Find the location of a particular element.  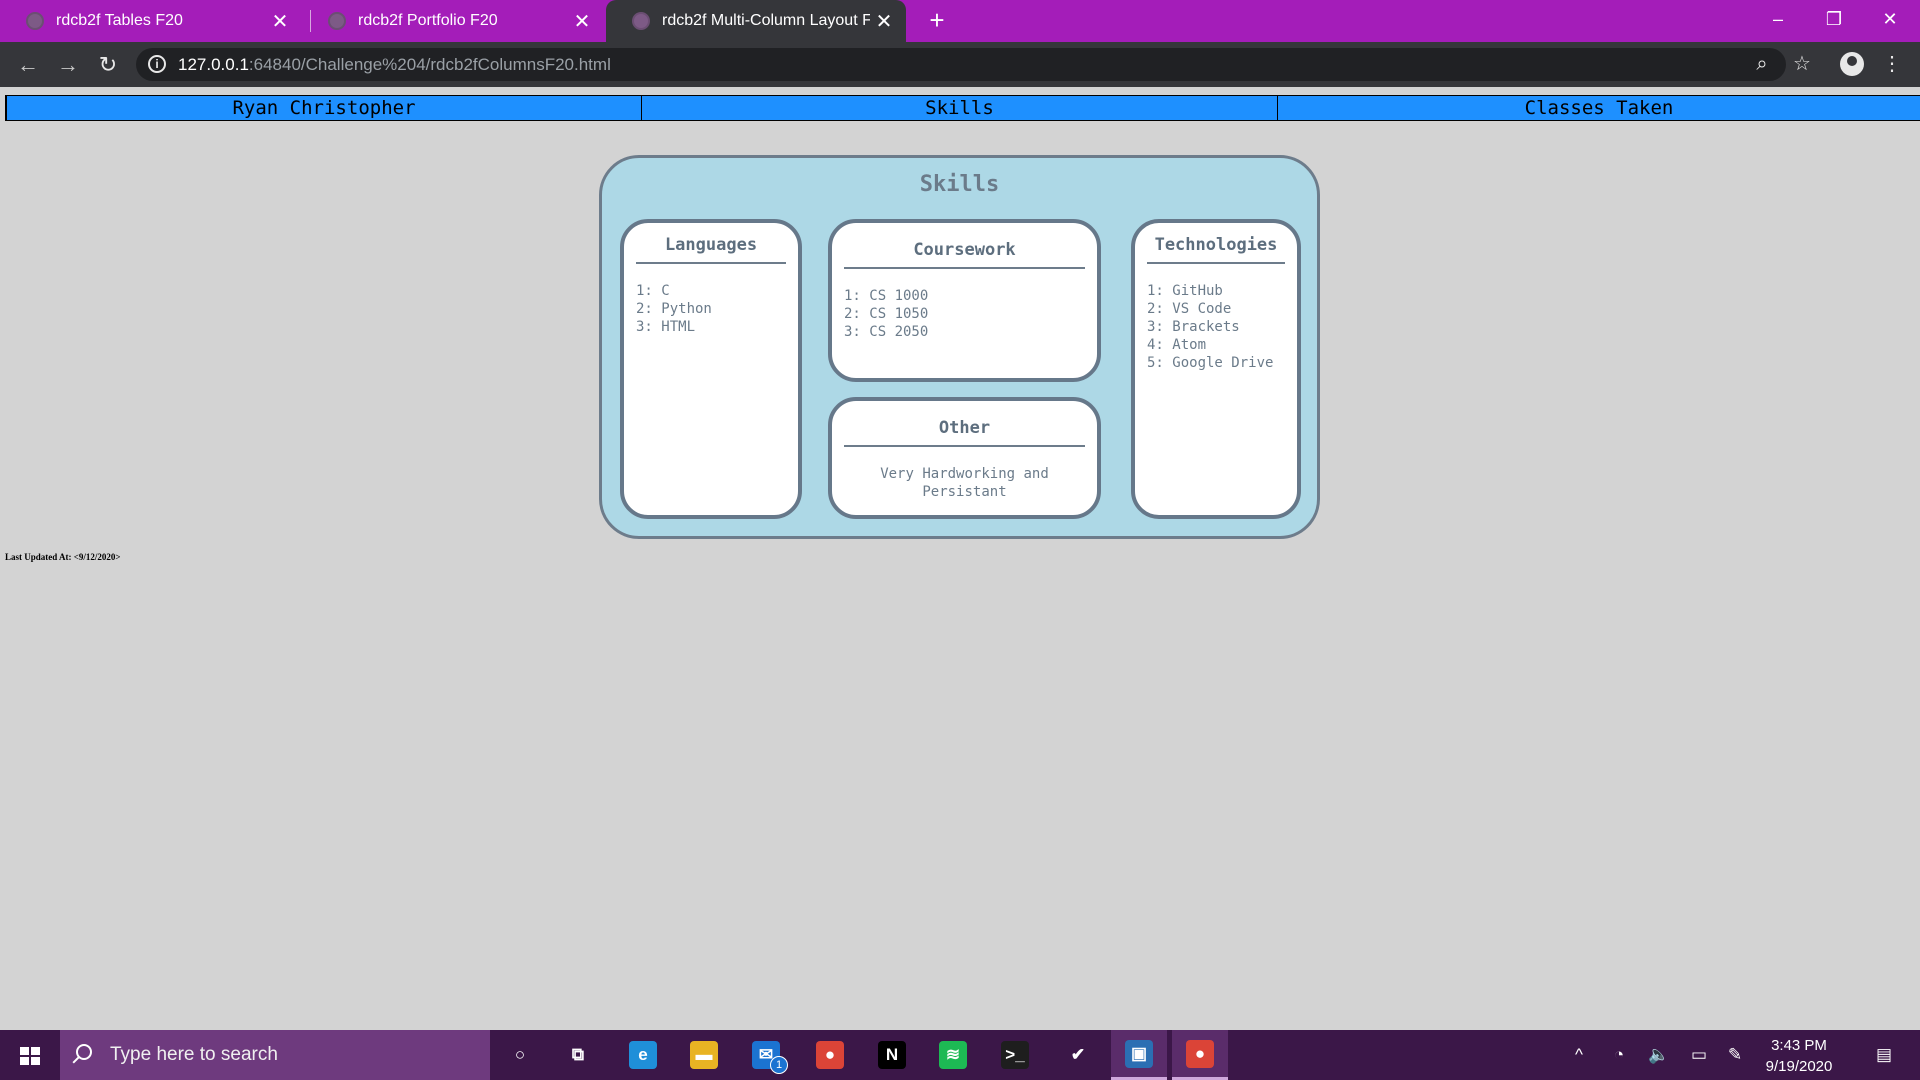

edge-icon: e is located at coordinates (643, 1055).